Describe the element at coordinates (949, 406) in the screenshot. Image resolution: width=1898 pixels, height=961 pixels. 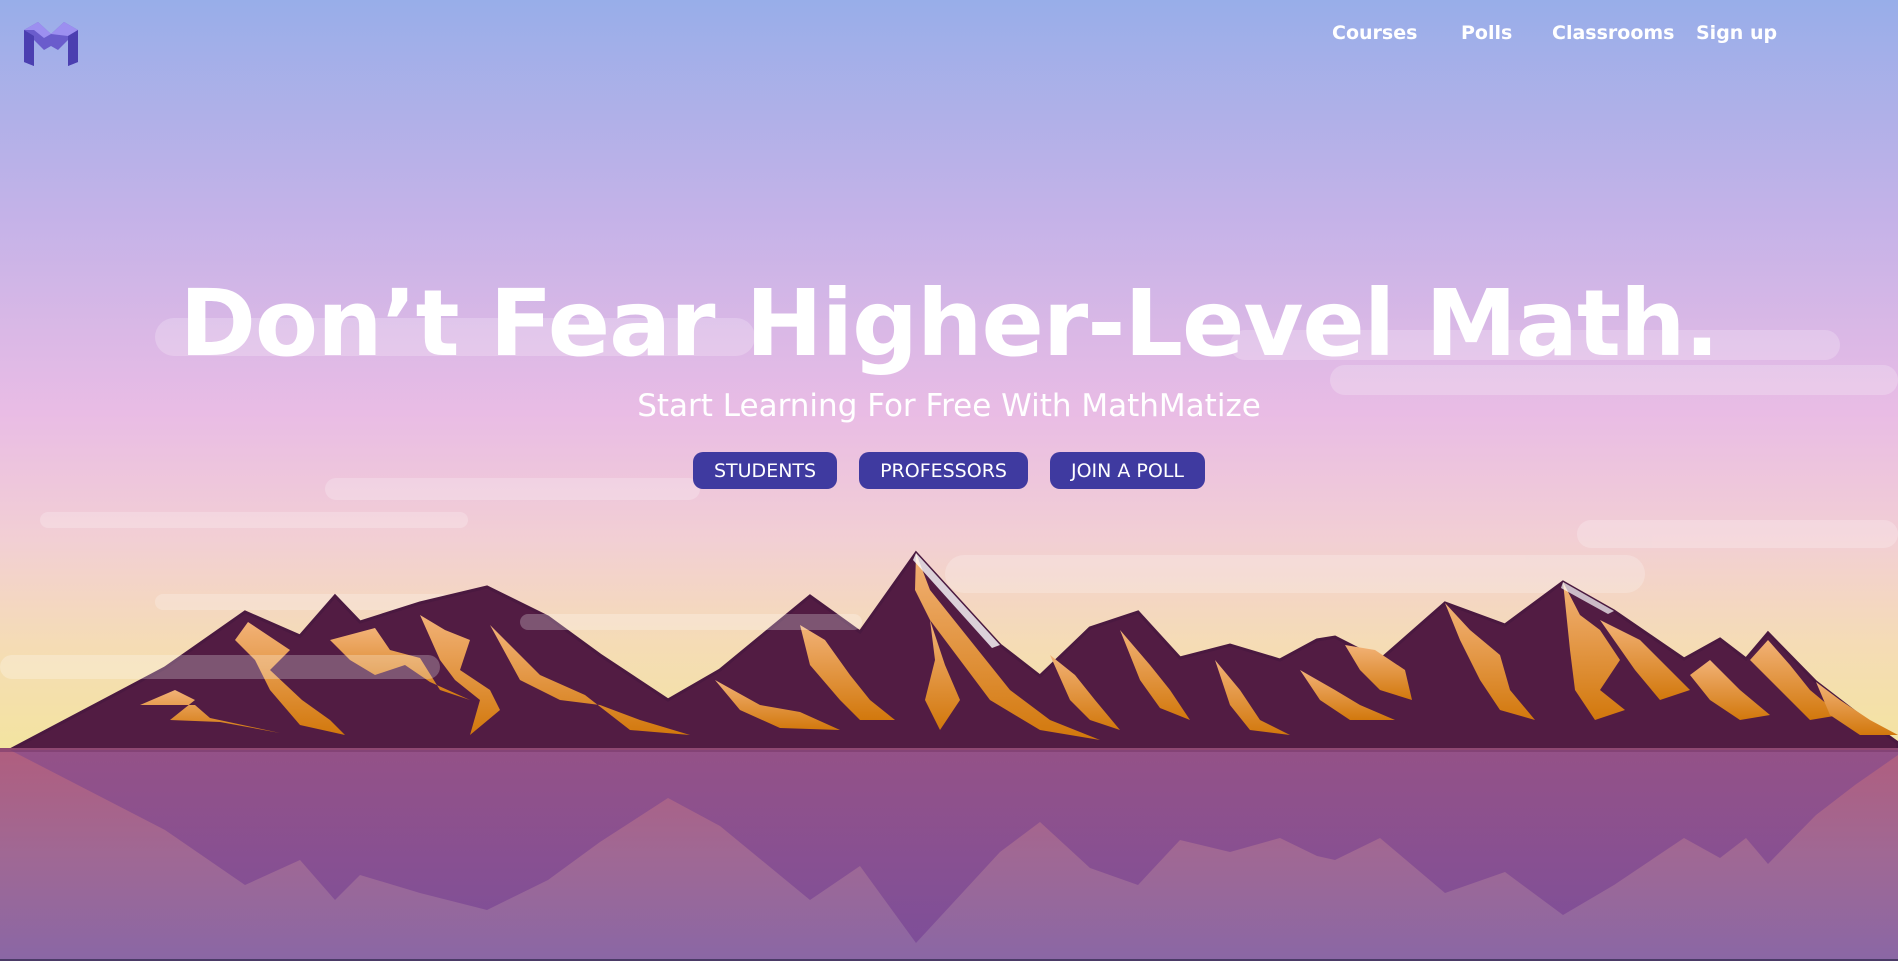
I see `hero-subtitle: Start Learning For Free With MathMatize` at that location.